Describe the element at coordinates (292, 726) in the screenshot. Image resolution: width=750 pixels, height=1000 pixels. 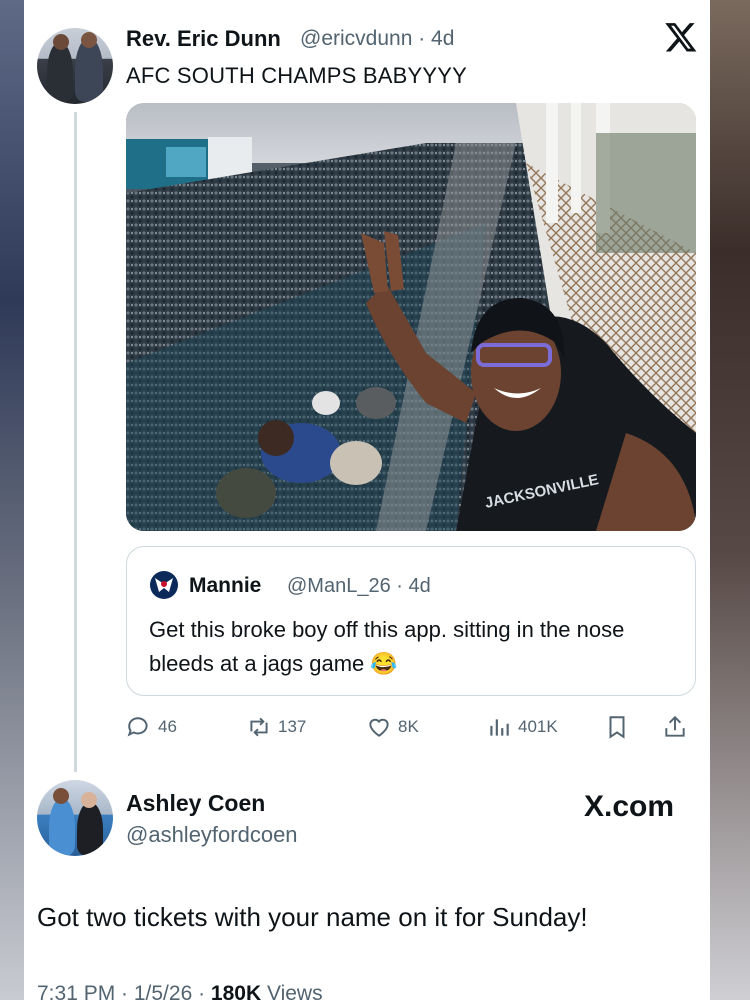
I see `retweet-count: 137` at that location.